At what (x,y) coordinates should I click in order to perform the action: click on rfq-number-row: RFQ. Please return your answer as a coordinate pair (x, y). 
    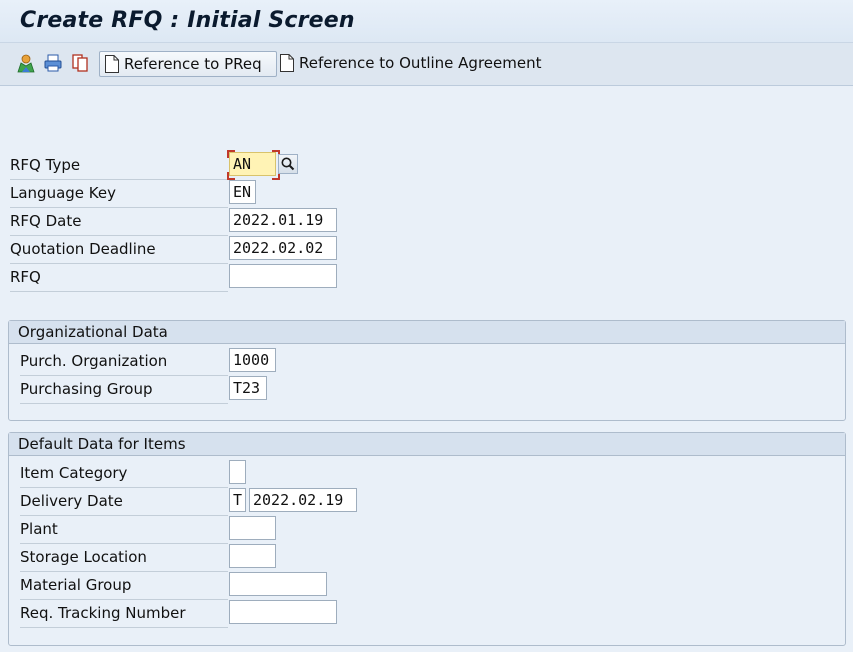
    Looking at the image, I should click on (175, 278).